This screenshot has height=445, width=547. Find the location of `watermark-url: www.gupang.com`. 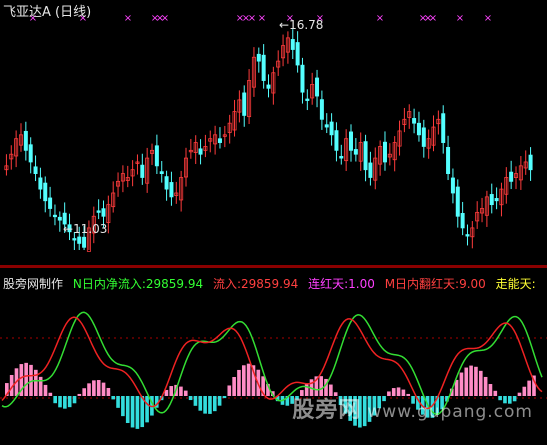

watermark-url: www.gupang.com is located at coordinates (450, 412).